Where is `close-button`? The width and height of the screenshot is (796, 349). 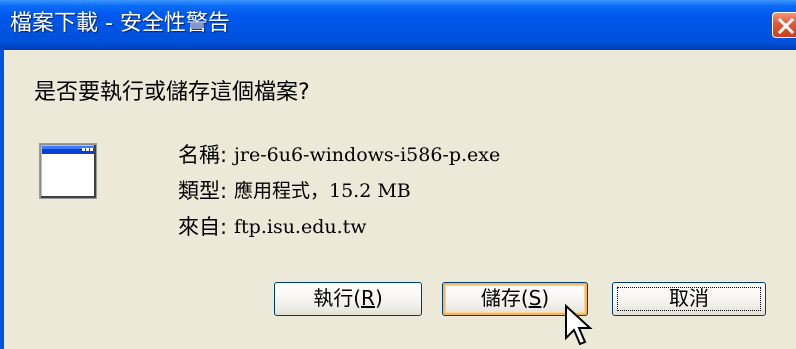 close-button is located at coordinates (784, 25).